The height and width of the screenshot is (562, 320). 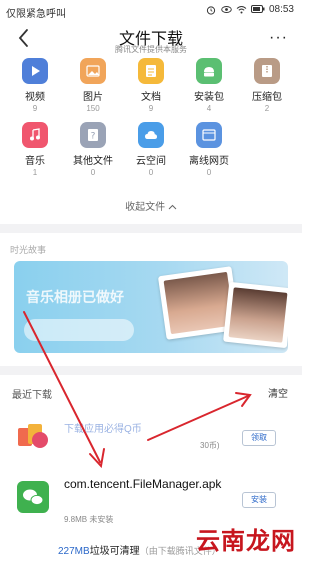 I want to click on category-globe: 离线网页 0, so click(x=209, y=149).